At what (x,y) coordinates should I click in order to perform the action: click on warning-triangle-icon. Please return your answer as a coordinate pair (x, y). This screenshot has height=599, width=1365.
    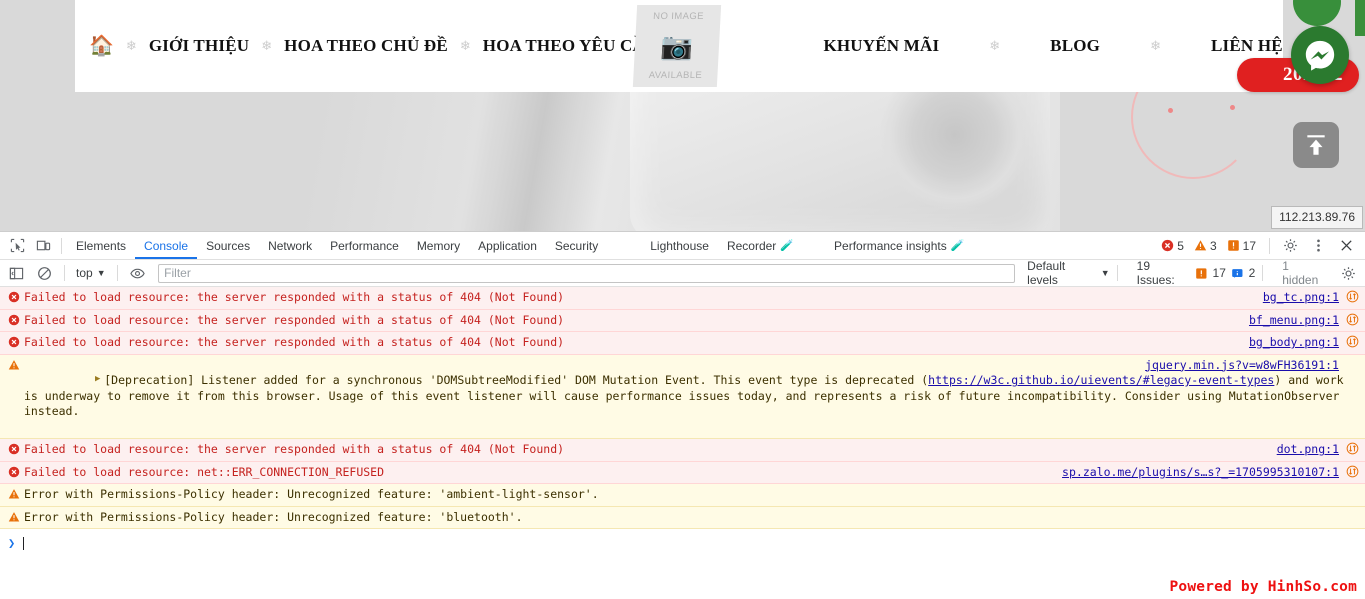
    Looking at the image, I should click on (1200, 245).